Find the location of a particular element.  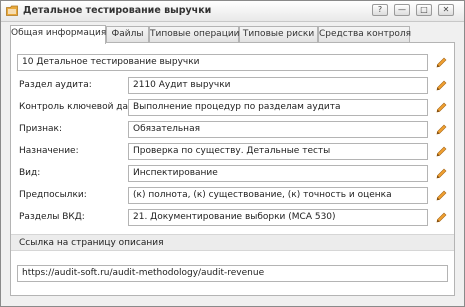

purpose-field: Проверка по существу. Детальные тесты is located at coordinates (278, 151).